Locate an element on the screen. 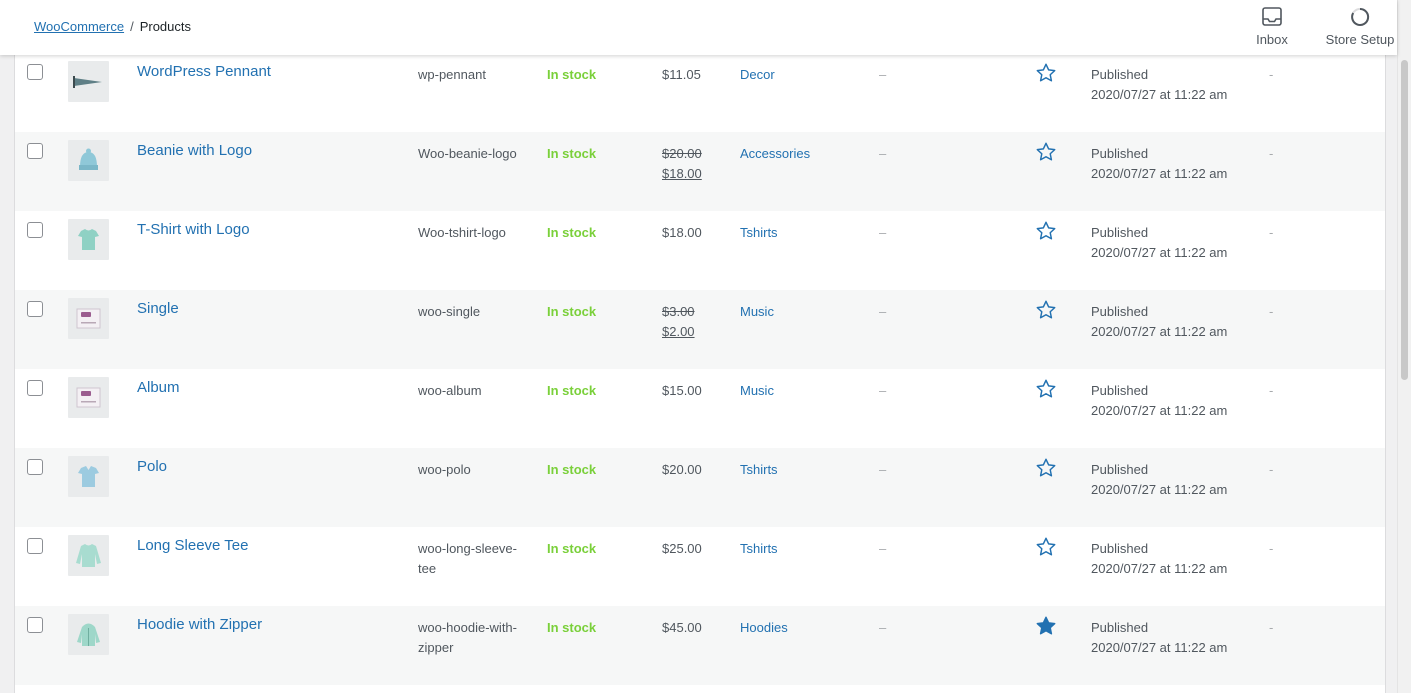 This screenshot has width=1411, height=693. store-setup-button: Store Setup is located at coordinates (1360, 26).